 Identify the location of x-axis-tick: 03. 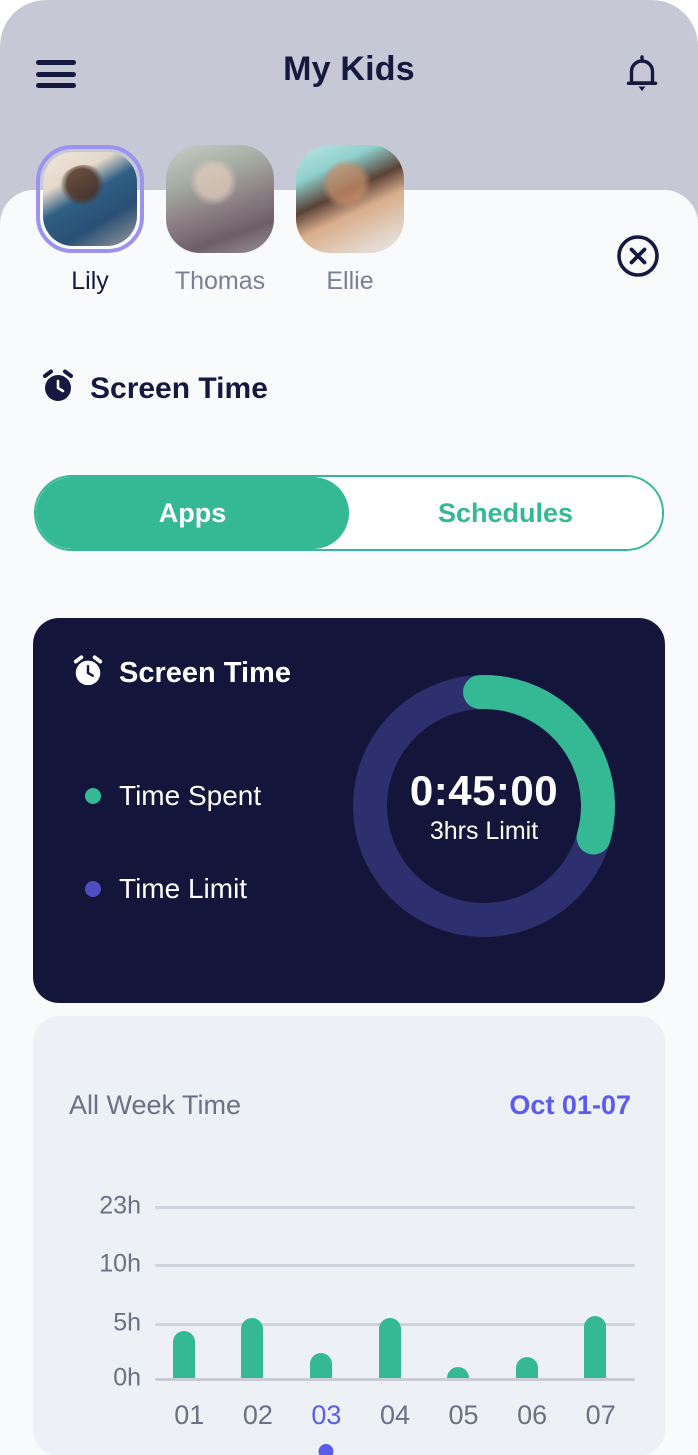
(326, 1415).